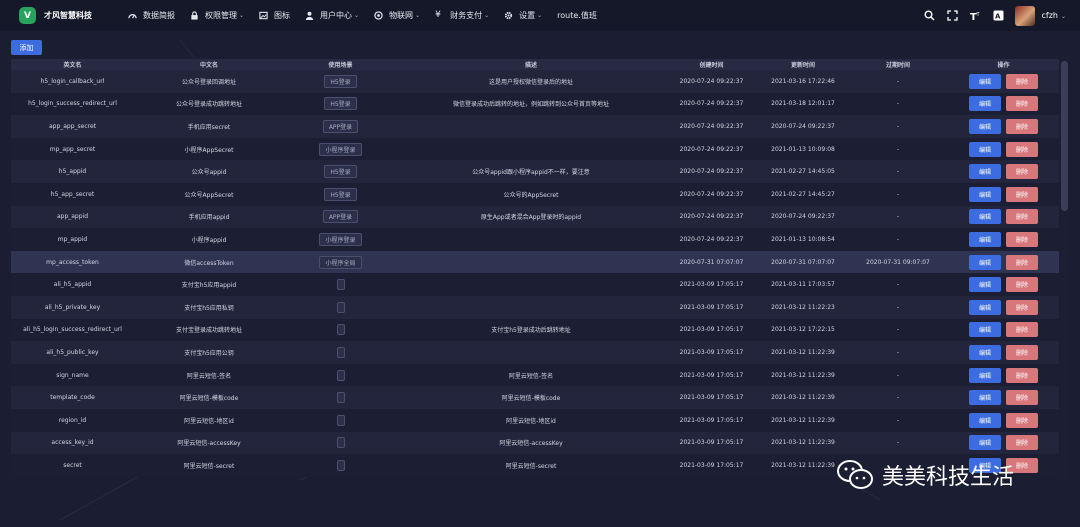 Image resolution: width=1080 pixels, height=527 pixels. What do you see at coordinates (209, 173) in the screenshot?
I see `cell-cn: 公众号appid` at bounding box center [209, 173].